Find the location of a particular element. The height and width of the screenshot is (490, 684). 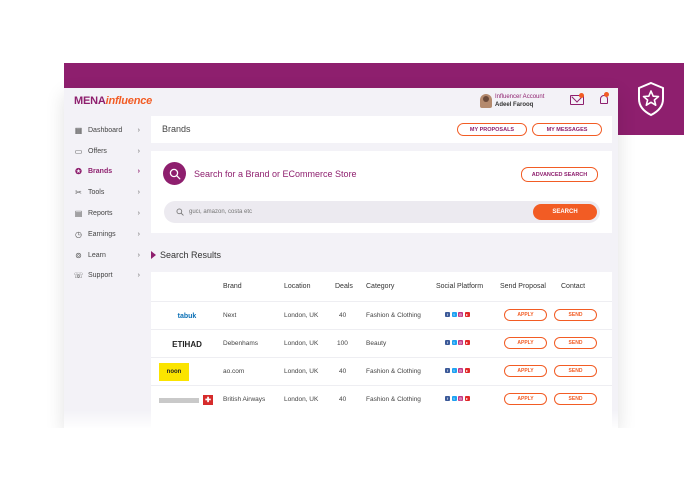

brand-logo-noon: noon is located at coordinates (174, 372).